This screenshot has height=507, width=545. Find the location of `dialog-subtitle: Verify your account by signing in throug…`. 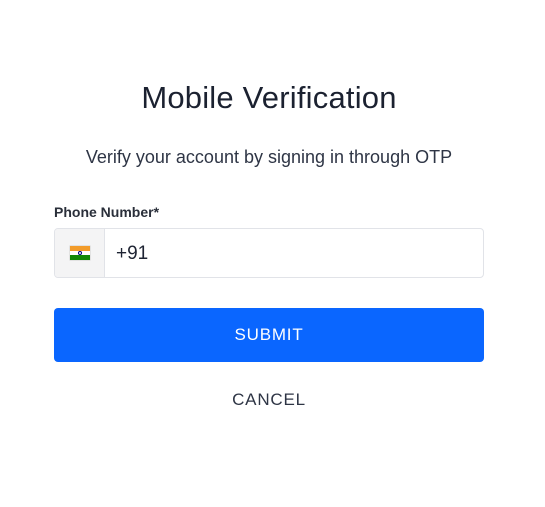

dialog-subtitle: Verify your account by signing in throug… is located at coordinates (269, 157).